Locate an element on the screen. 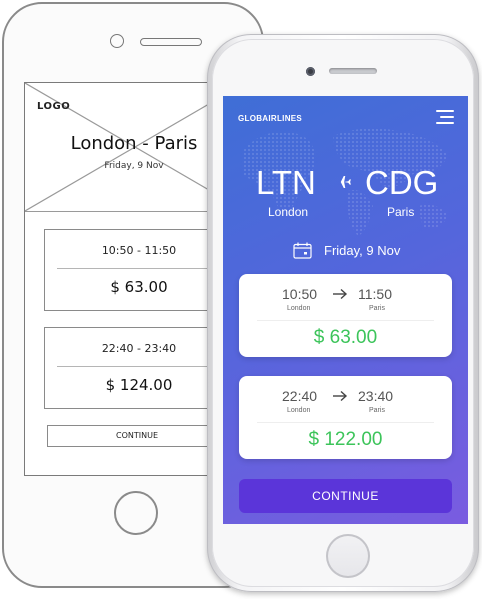 This screenshot has height=599, width=482. wireframe-flight-card: 10:50 - 11:50 $ 63.00 is located at coordinates (139, 270).